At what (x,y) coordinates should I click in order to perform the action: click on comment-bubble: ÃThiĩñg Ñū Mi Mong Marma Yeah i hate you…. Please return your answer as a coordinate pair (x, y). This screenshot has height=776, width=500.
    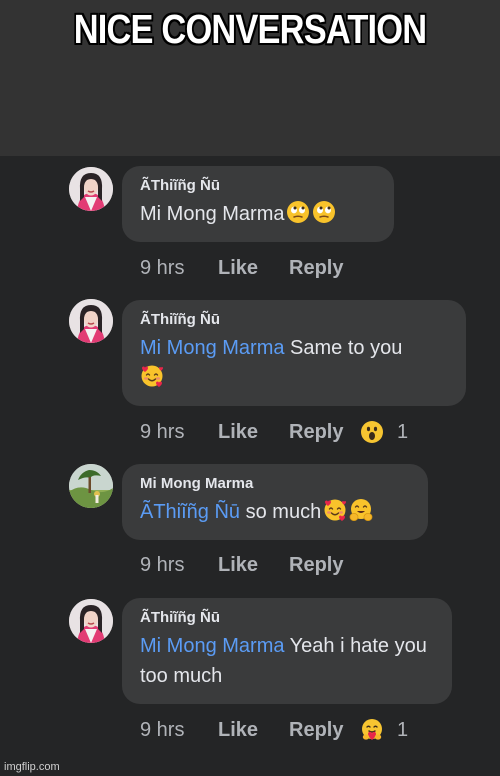
    Looking at the image, I should click on (287, 651).